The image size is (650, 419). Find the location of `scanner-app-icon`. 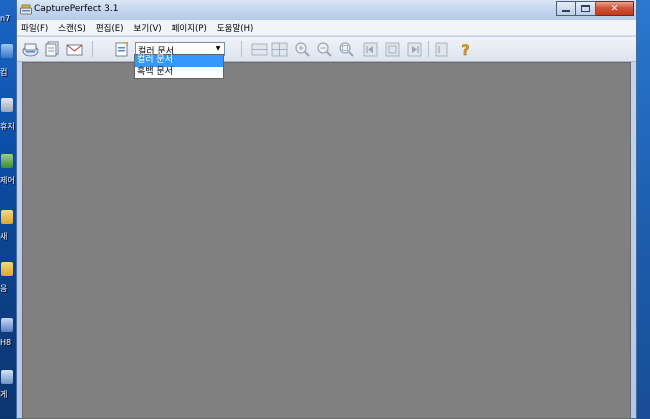

scanner-app-icon is located at coordinates (26, 9).